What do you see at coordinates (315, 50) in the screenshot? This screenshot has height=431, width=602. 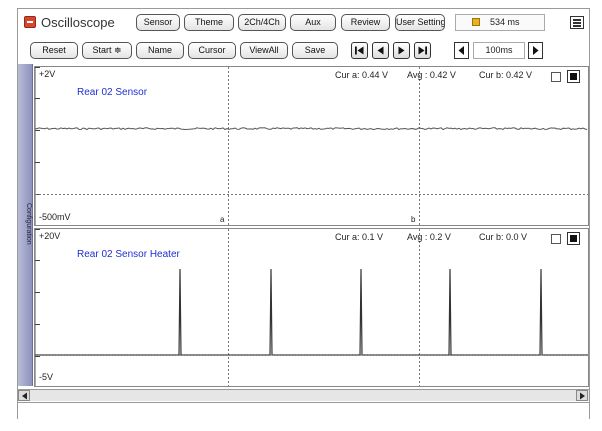 I see `save-button: Save` at bounding box center [315, 50].